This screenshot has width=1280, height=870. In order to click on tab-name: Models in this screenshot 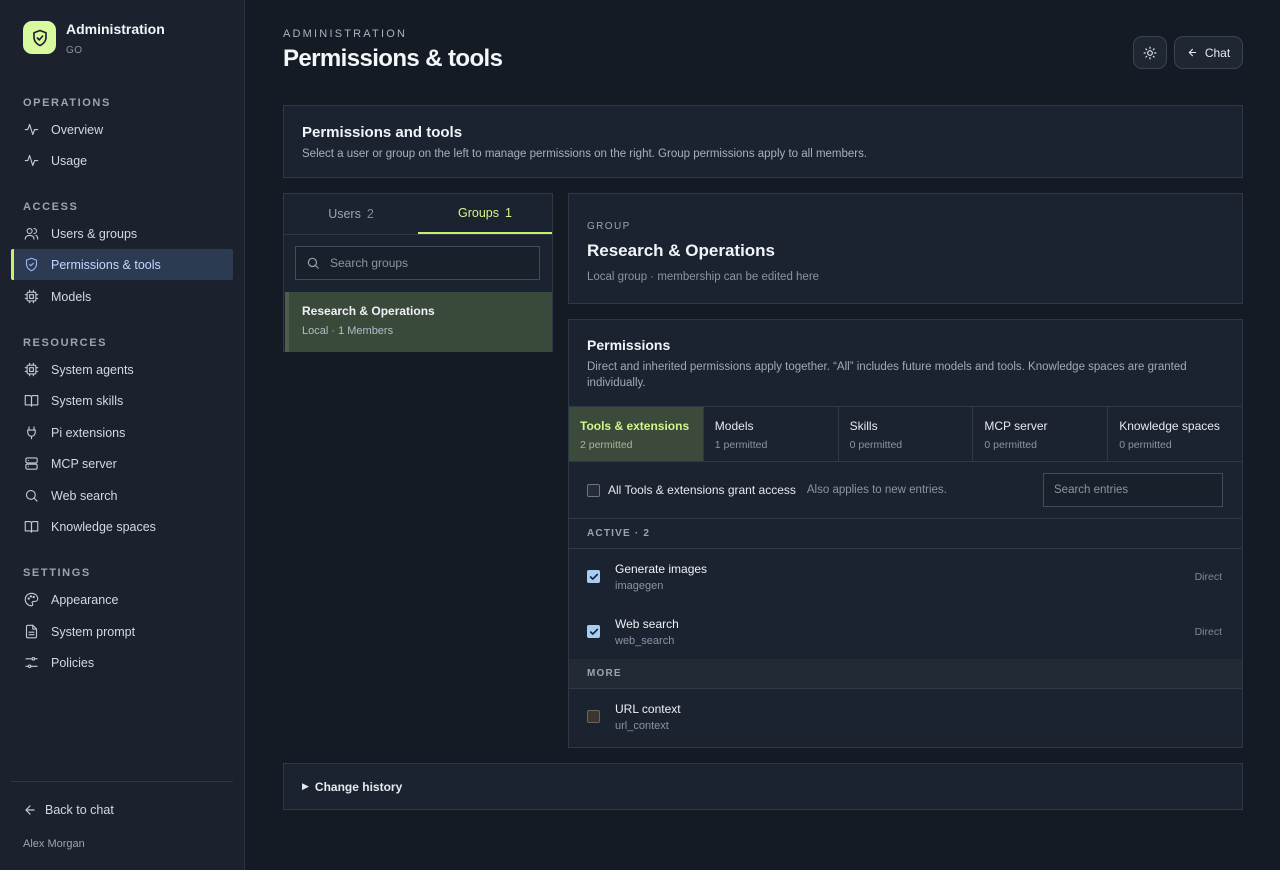, I will do `click(734, 426)`.